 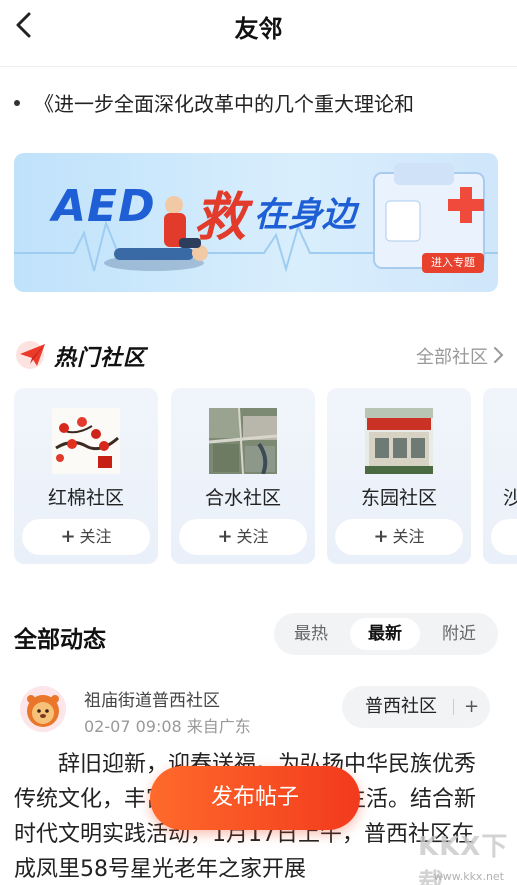 What do you see at coordinates (260, 711) in the screenshot?
I see `post-header: 祖庙街道普西社区 02-07 09:08 来自广东 普西社区 +` at bounding box center [260, 711].